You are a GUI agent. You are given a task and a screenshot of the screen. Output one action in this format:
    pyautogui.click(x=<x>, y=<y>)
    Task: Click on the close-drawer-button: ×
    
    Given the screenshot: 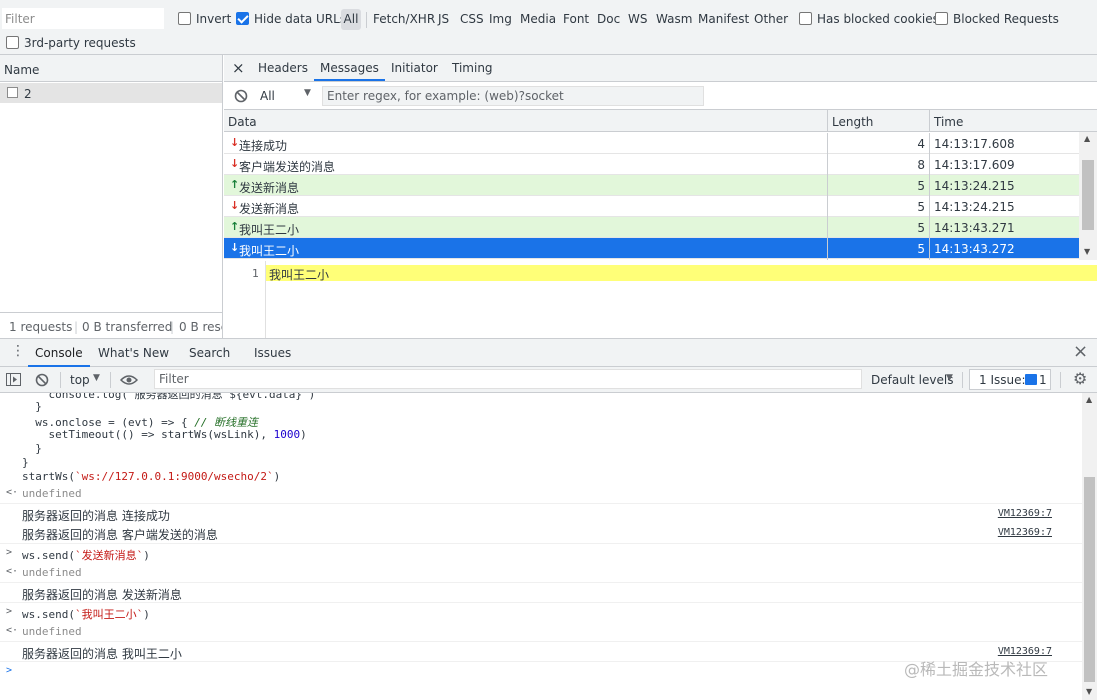 What is the action you would take?
    pyautogui.click(x=1080, y=351)
    